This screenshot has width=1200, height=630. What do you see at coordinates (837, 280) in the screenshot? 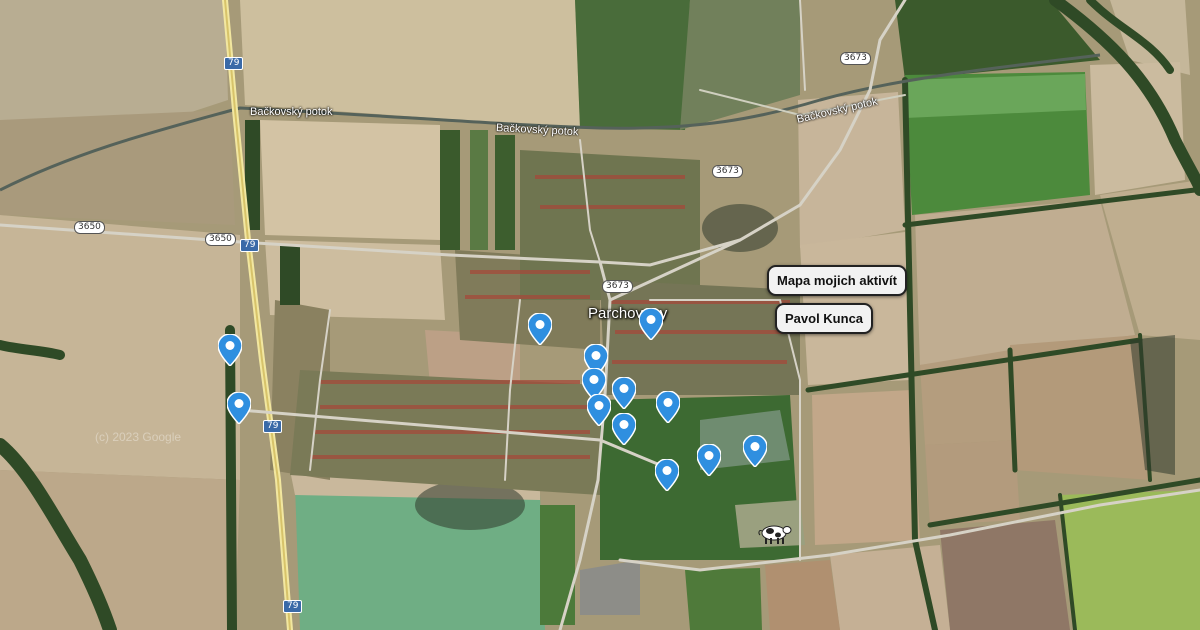
I see `activities-map-button: Mapa mojich aktivít` at bounding box center [837, 280].